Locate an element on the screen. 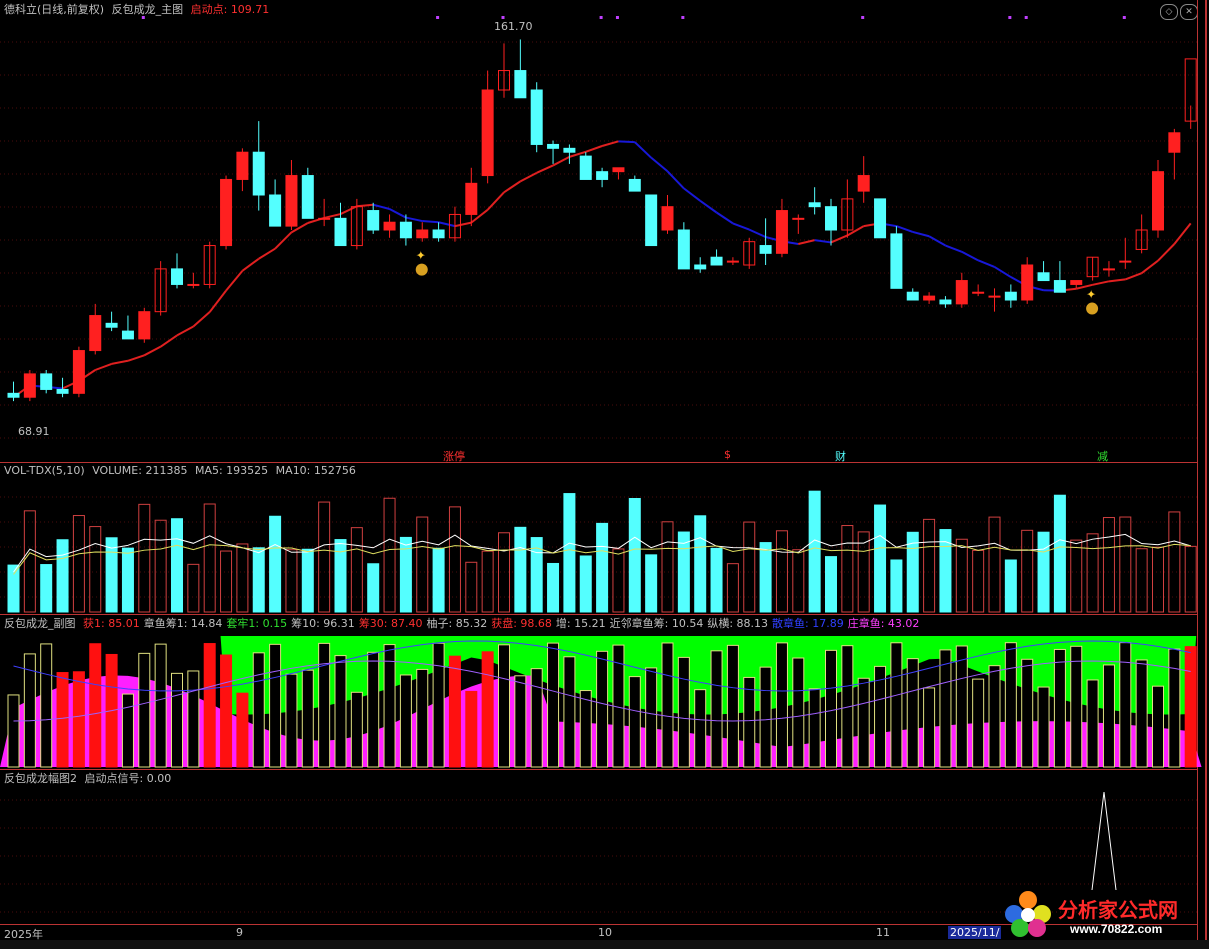 This screenshot has width=1209, height=949. x-label-oct: 10 is located at coordinates (605, 932).